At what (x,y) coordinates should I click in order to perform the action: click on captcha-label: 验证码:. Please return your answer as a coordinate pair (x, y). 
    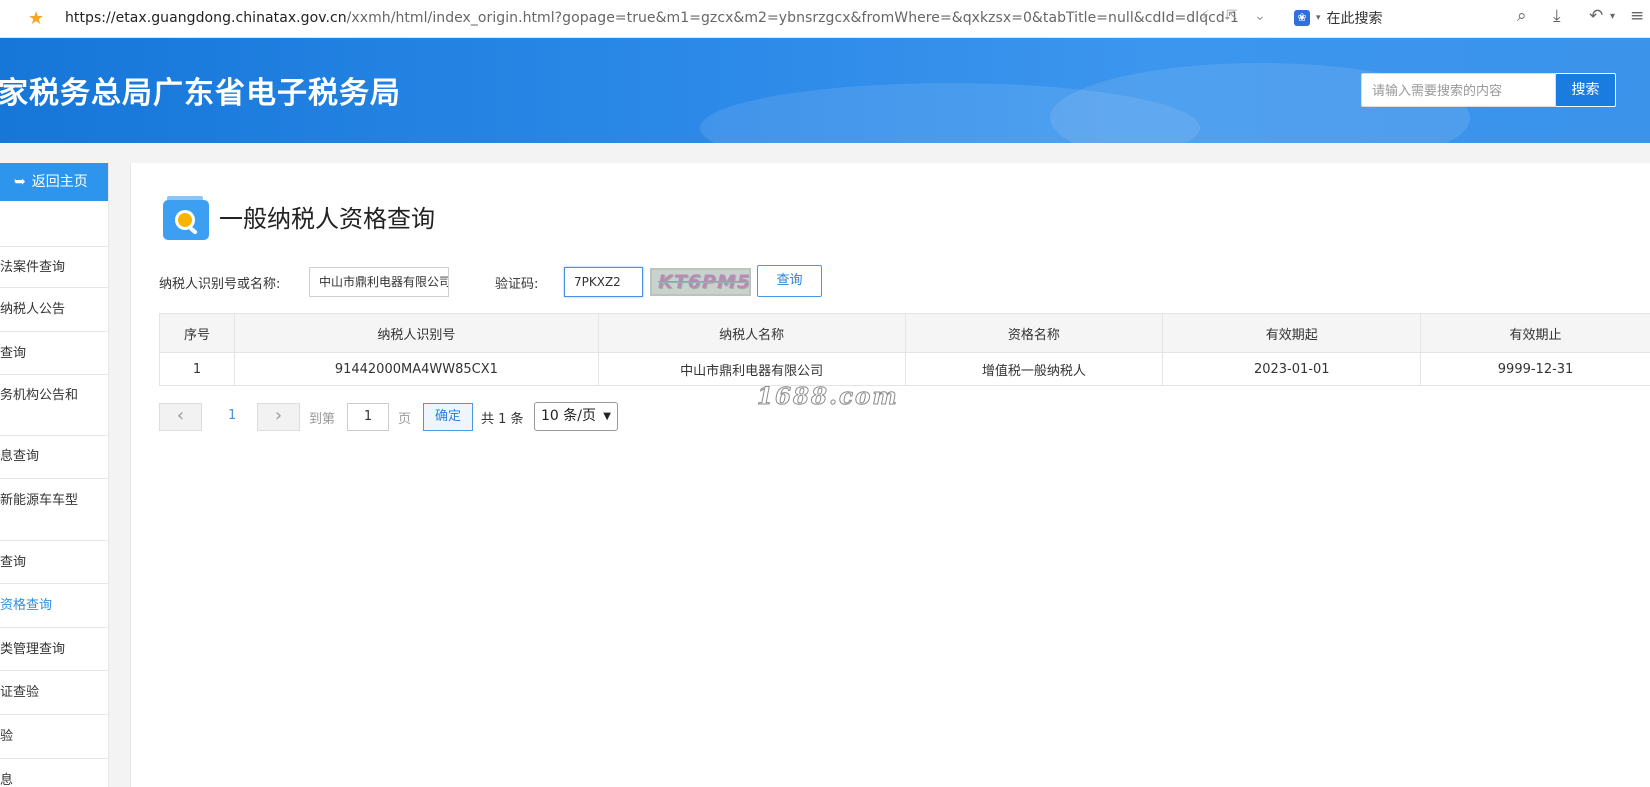
    Looking at the image, I should click on (517, 284).